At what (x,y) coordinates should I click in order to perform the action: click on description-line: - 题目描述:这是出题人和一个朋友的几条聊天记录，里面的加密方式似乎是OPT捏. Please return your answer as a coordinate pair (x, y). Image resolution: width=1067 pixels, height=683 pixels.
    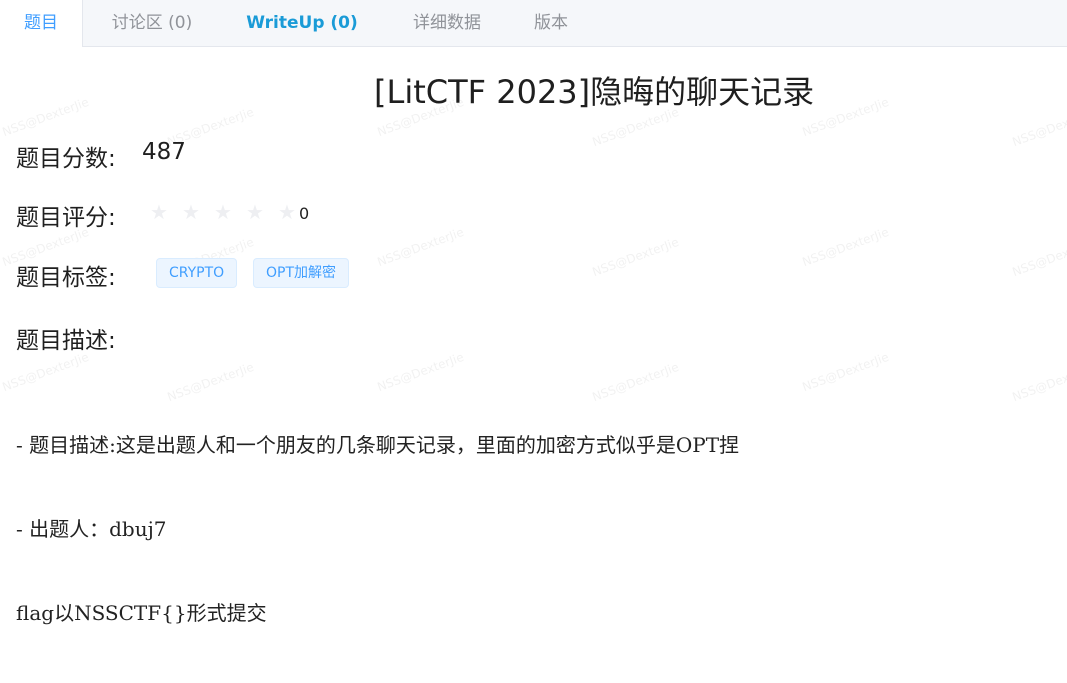
    Looking at the image, I should click on (378, 445).